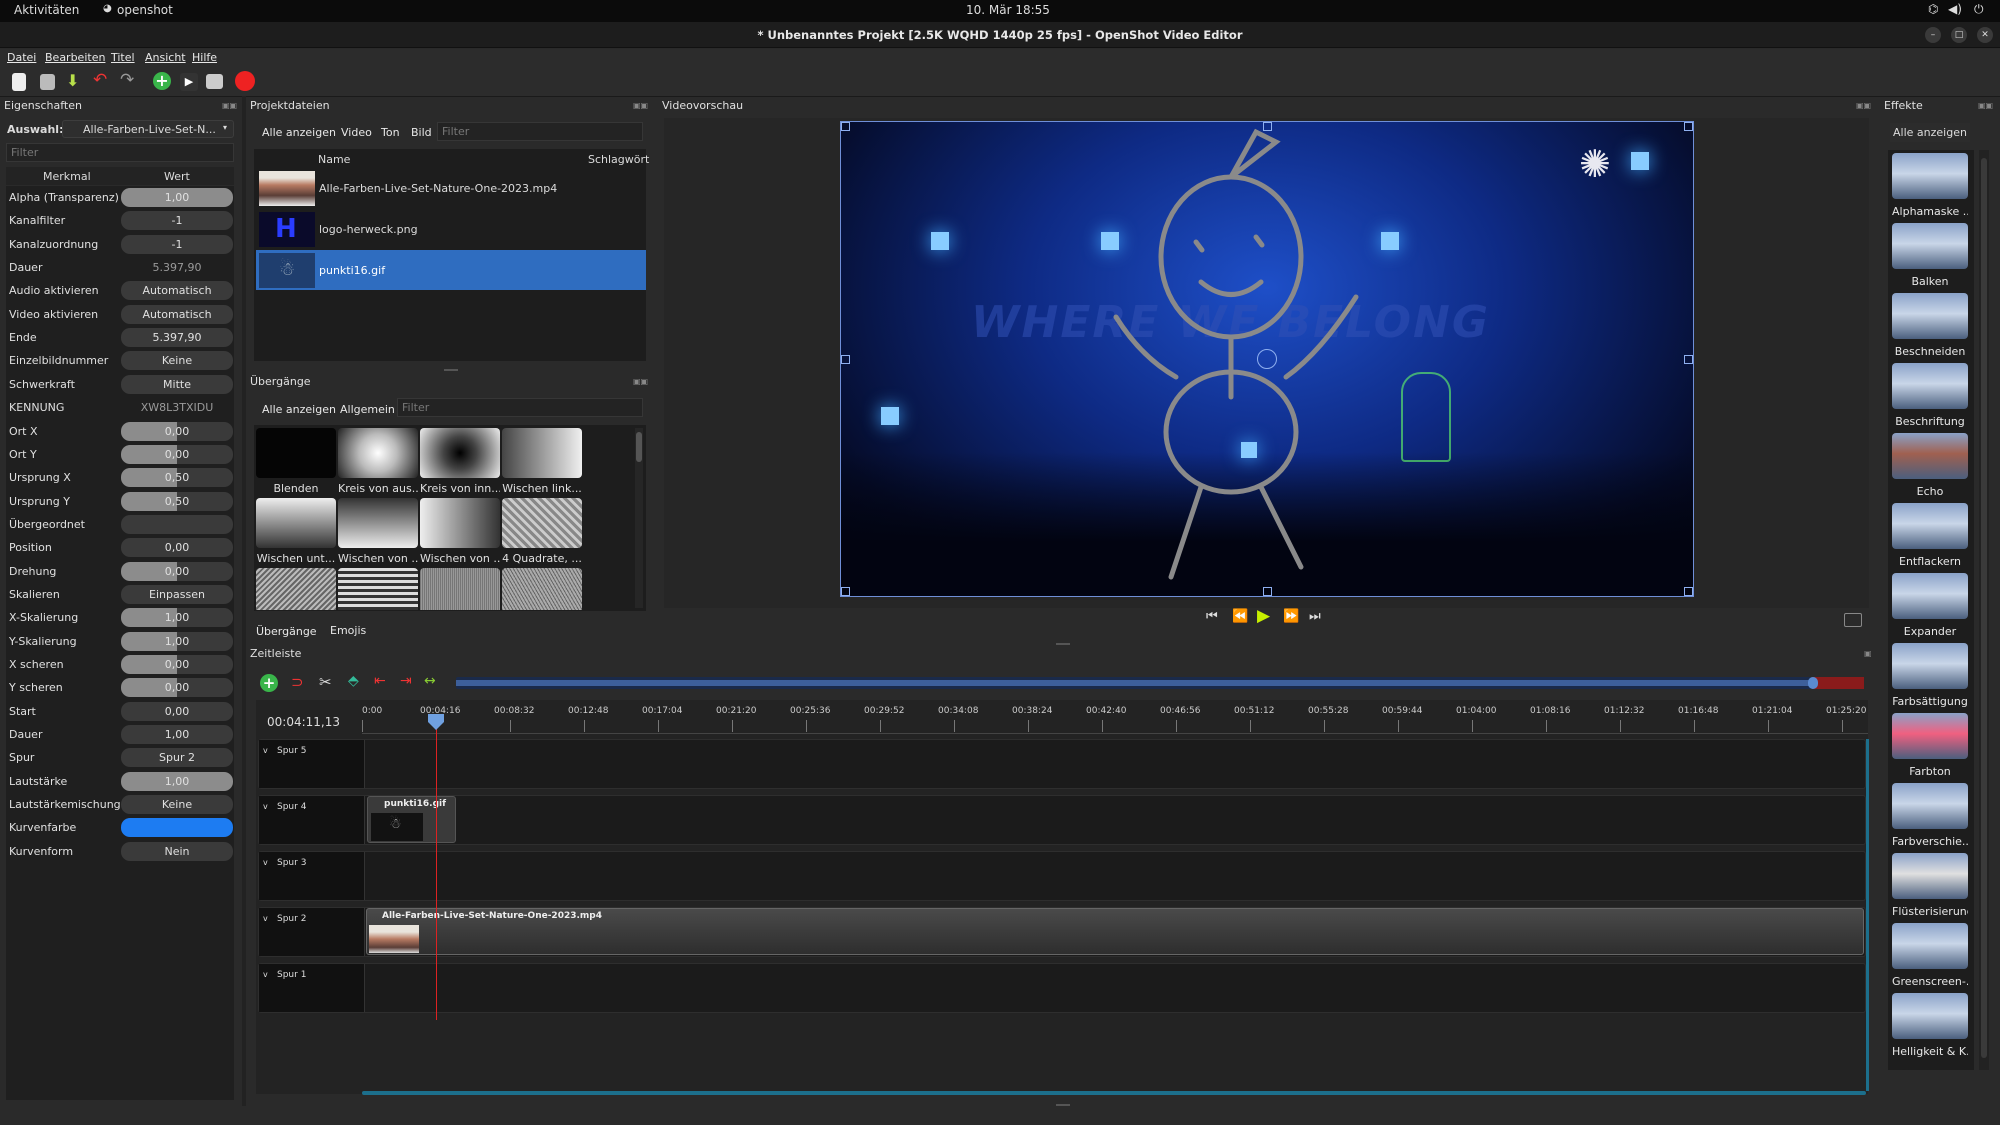 The height and width of the screenshot is (1125, 2000). I want to click on property-value, so click(177, 828).